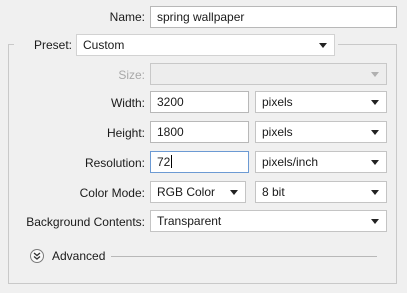 The width and height of the screenshot is (407, 293). I want to click on preset-select: Custom, so click(205, 45).